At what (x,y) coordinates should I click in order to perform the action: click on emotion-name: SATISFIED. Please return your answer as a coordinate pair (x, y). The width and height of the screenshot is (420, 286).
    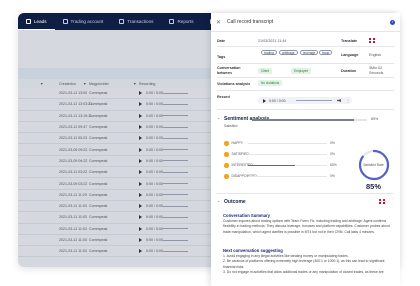
    Looking at the image, I should click on (240, 154).